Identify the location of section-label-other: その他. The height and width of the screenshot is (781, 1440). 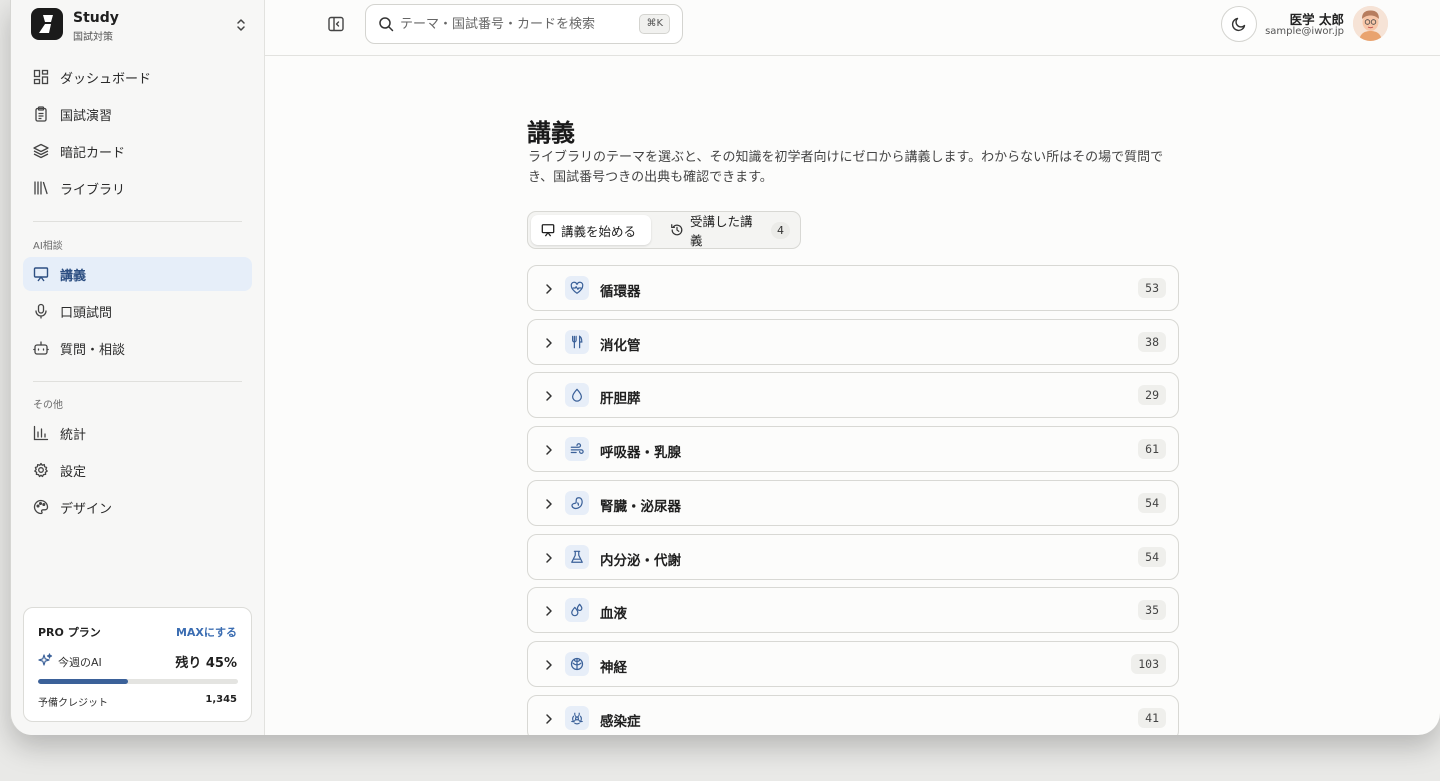
(48, 405).